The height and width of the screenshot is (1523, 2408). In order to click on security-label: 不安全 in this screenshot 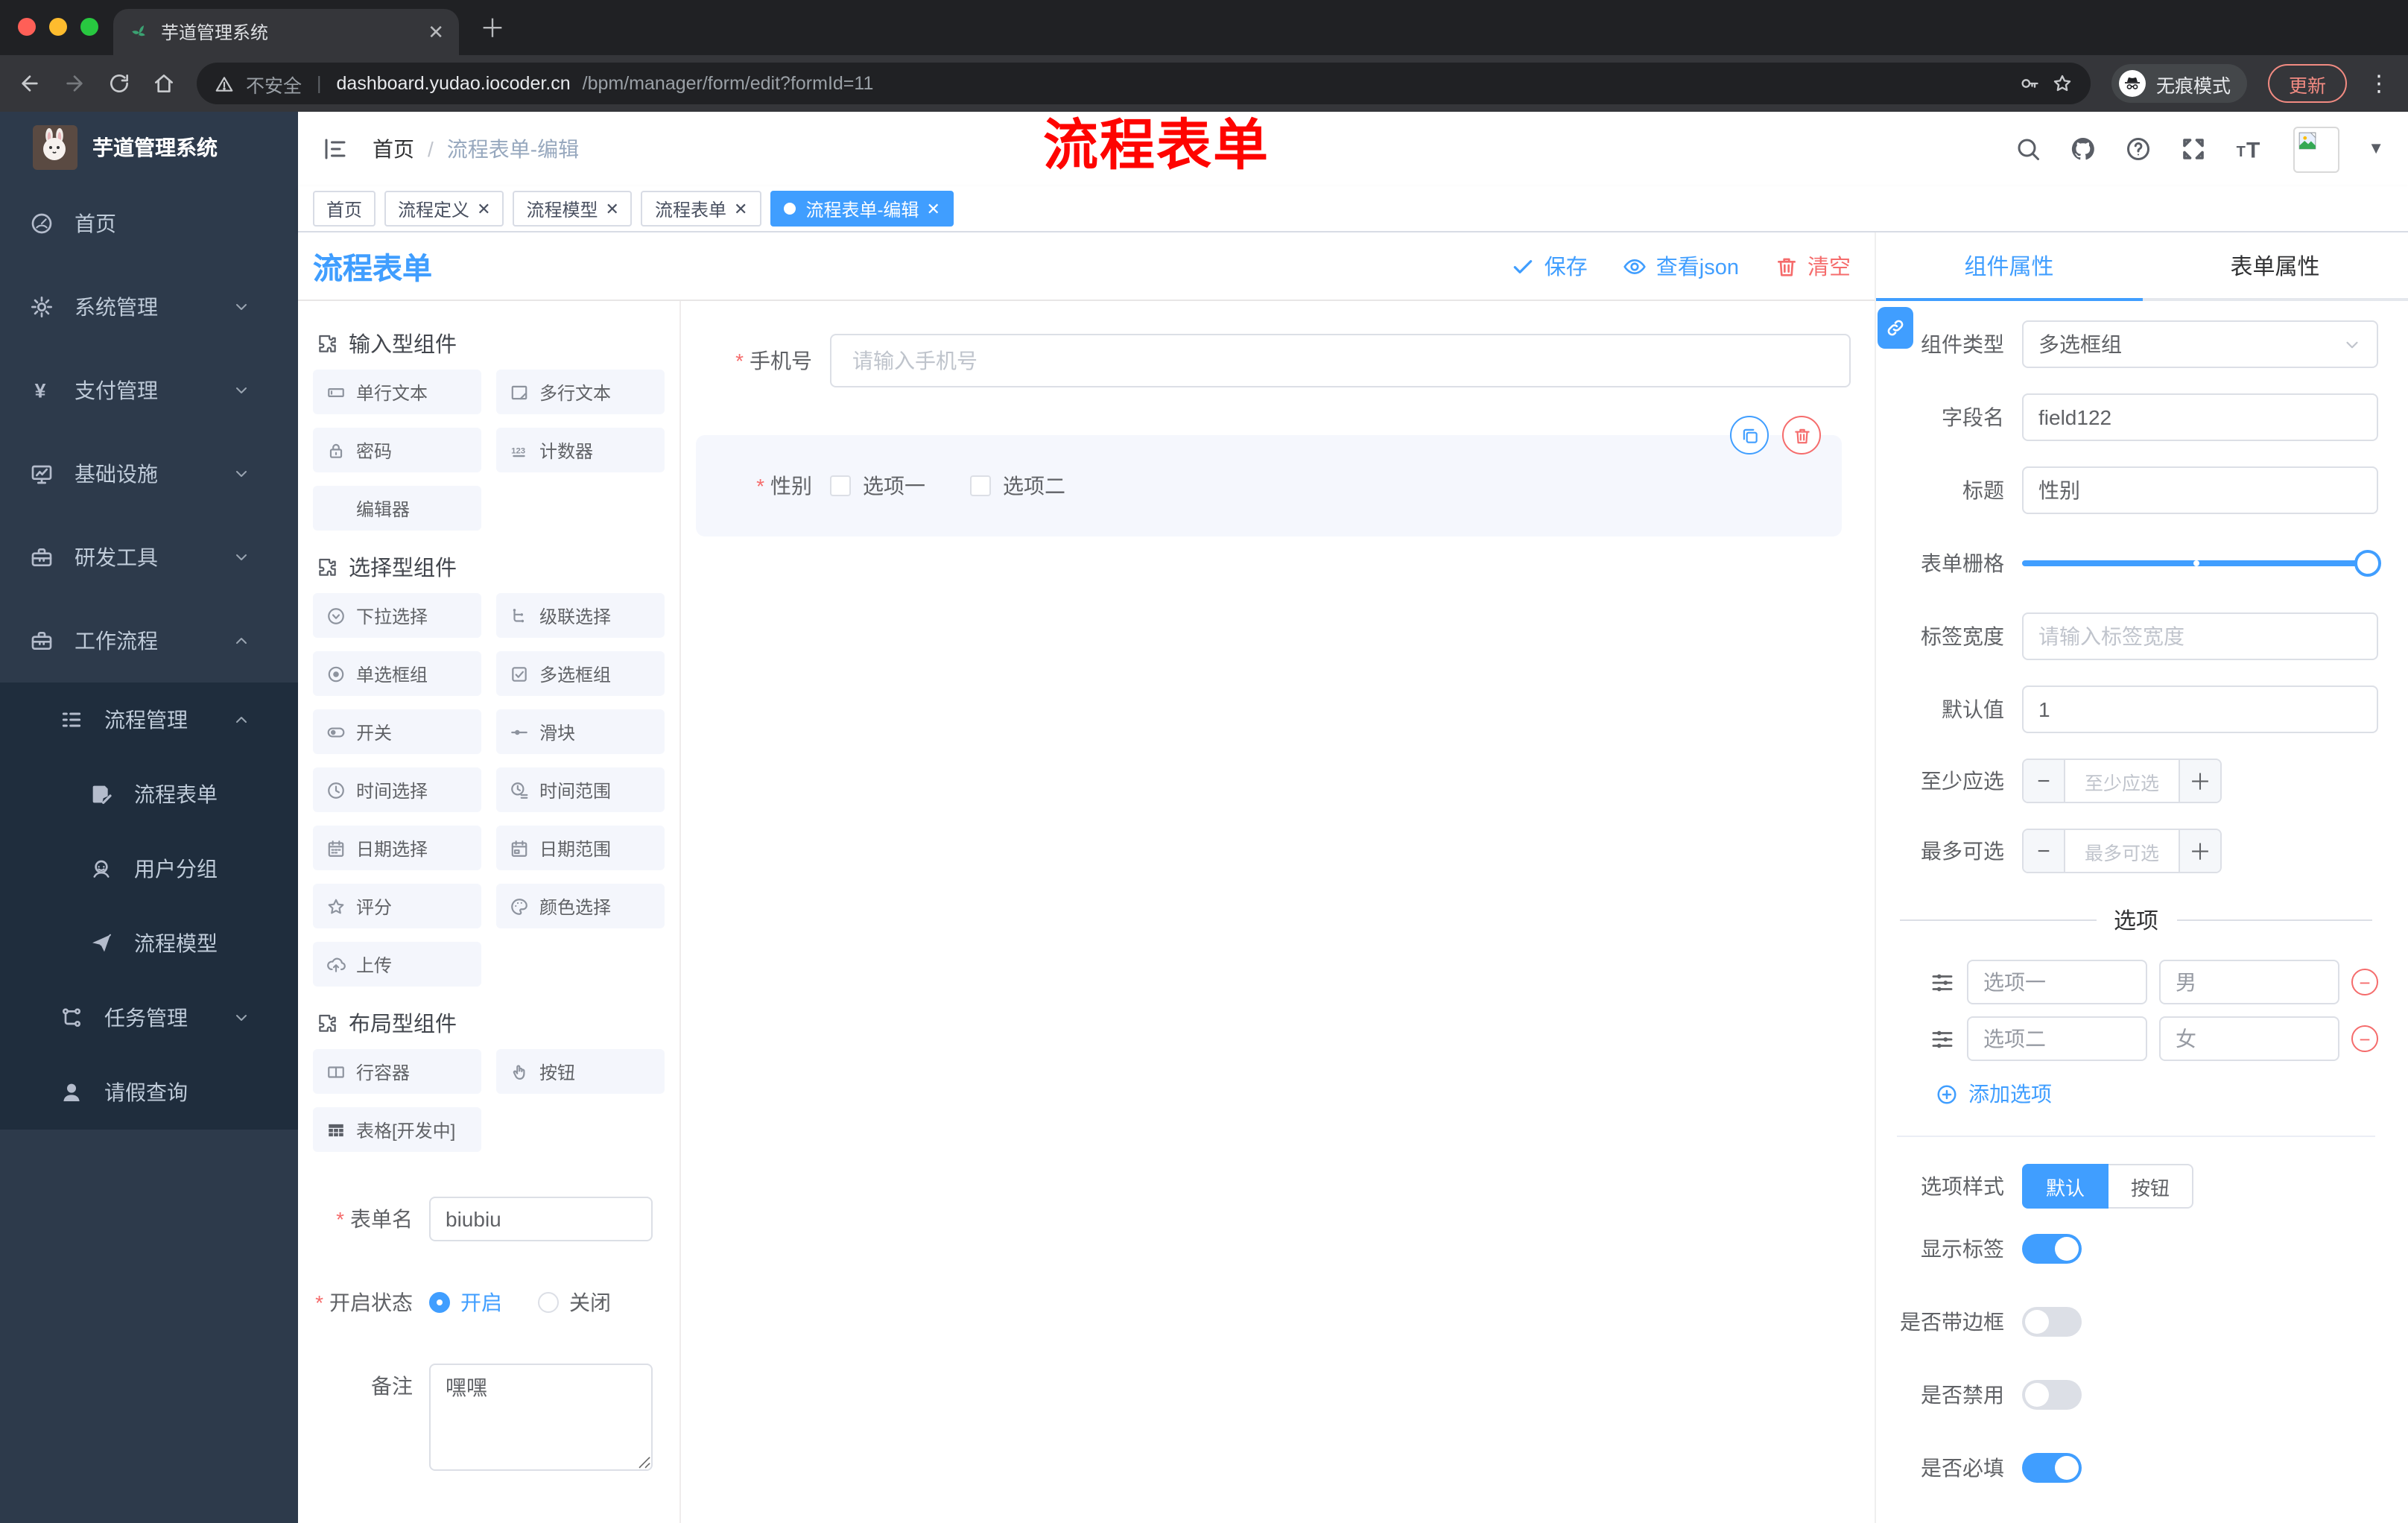, I will do `click(274, 83)`.